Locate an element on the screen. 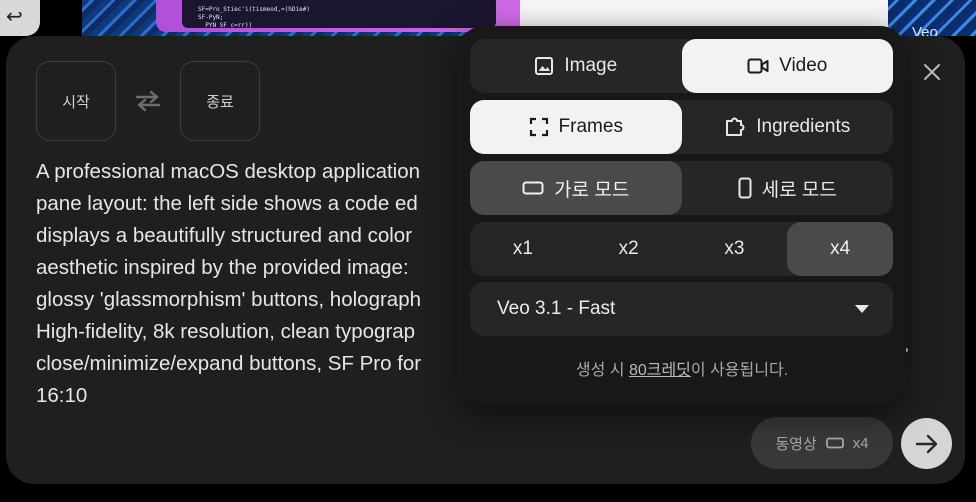  end-frame-button: 종료 is located at coordinates (220, 101).